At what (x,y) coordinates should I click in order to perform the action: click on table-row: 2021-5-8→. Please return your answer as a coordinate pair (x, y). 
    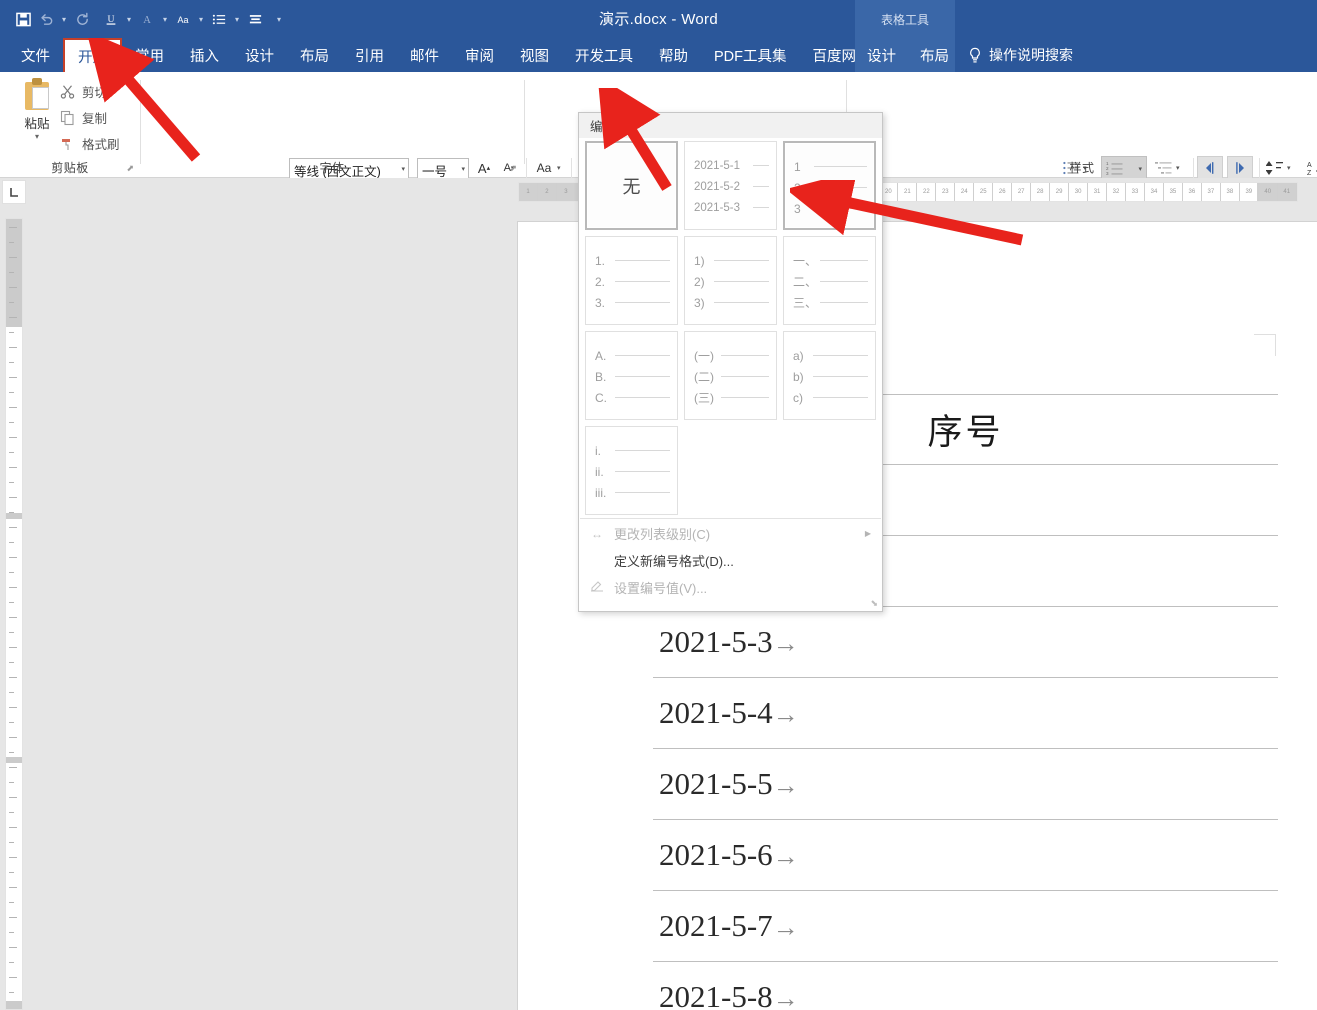
    Looking at the image, I should click on (965, 986).